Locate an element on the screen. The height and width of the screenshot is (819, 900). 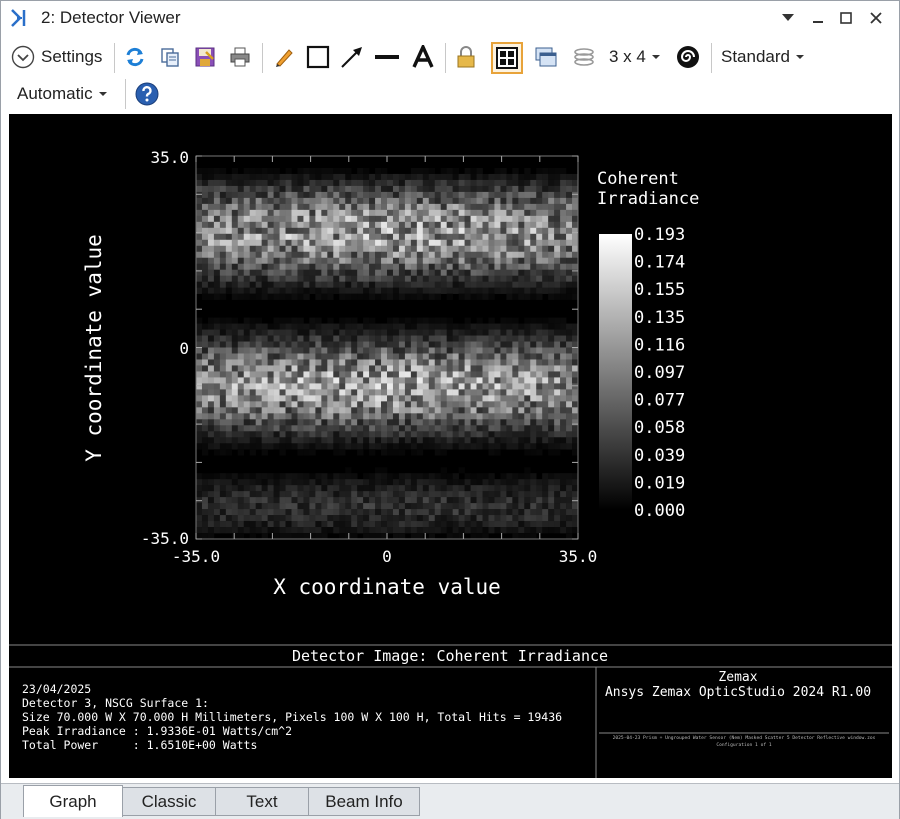
window-button is located at coordinates (546, 57).